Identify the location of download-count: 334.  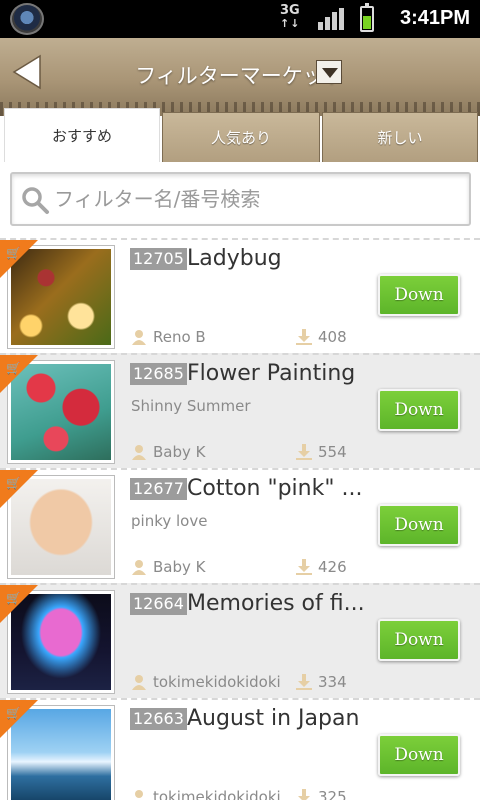
(321, 682).